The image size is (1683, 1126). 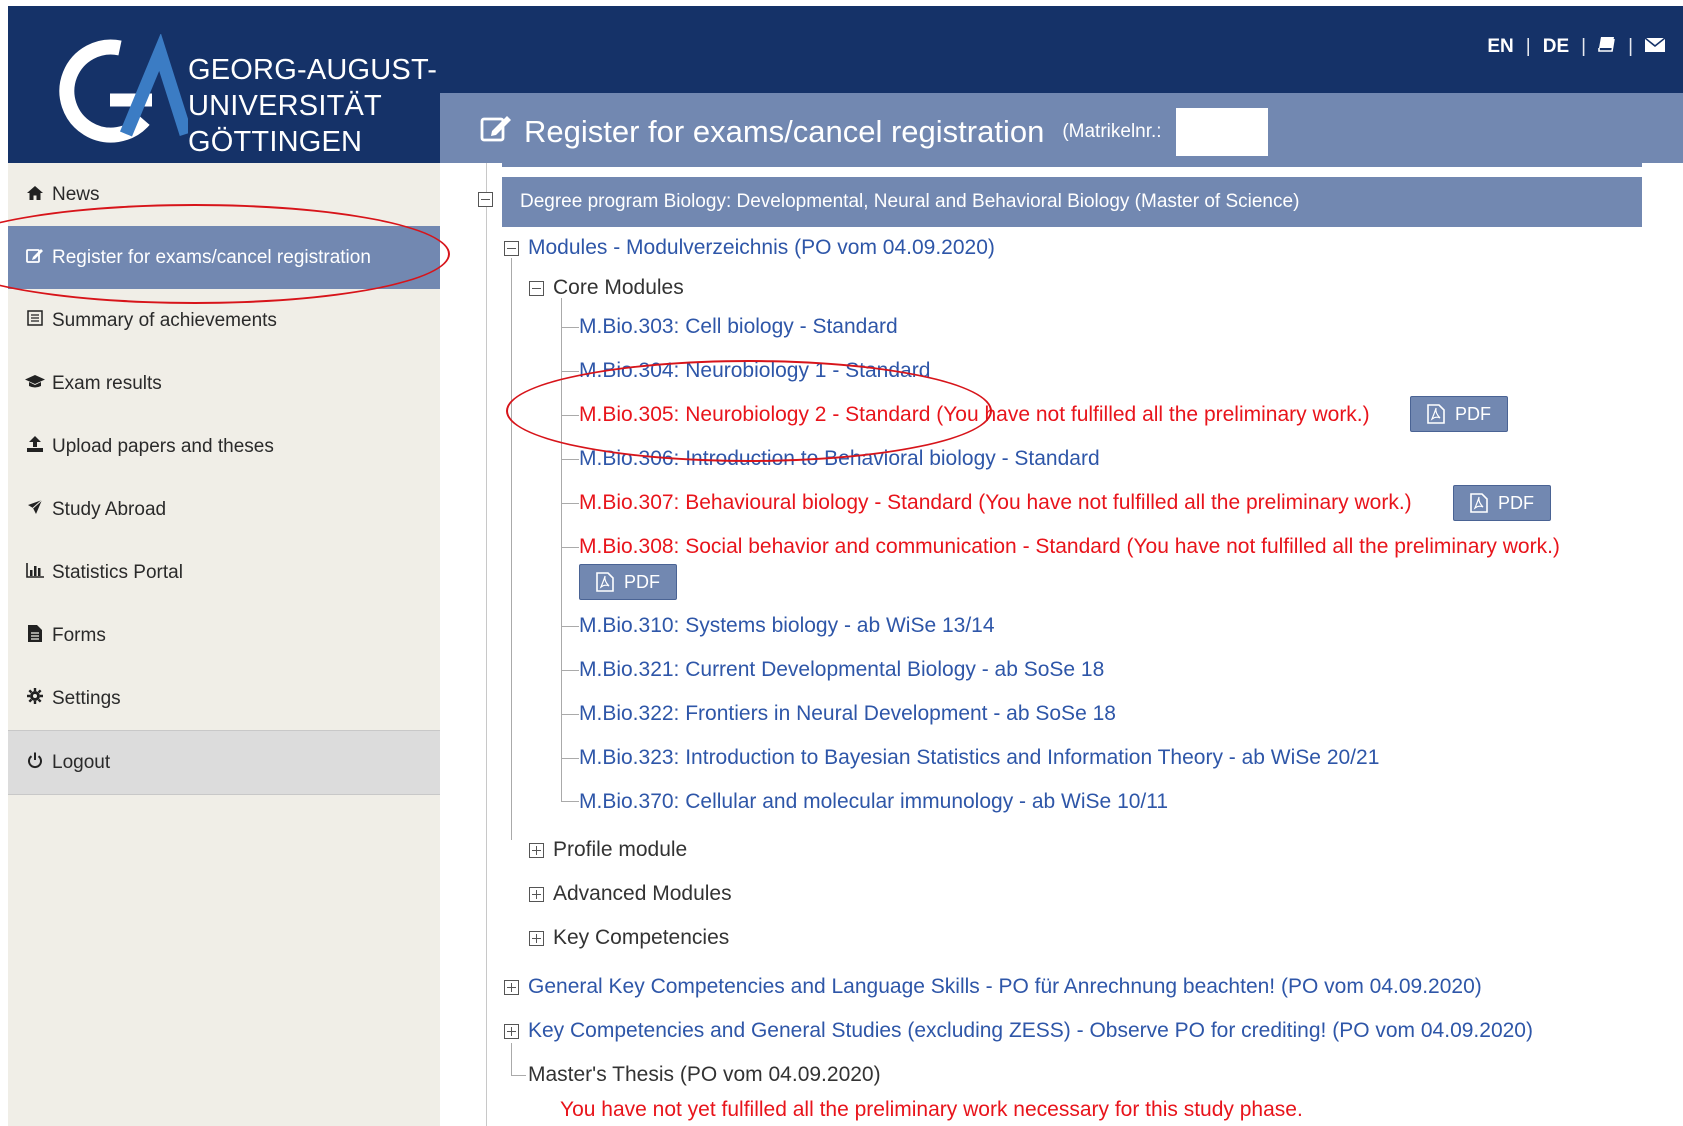 I want to click on sidebar-item-news: News, so click(x=224, y=194).